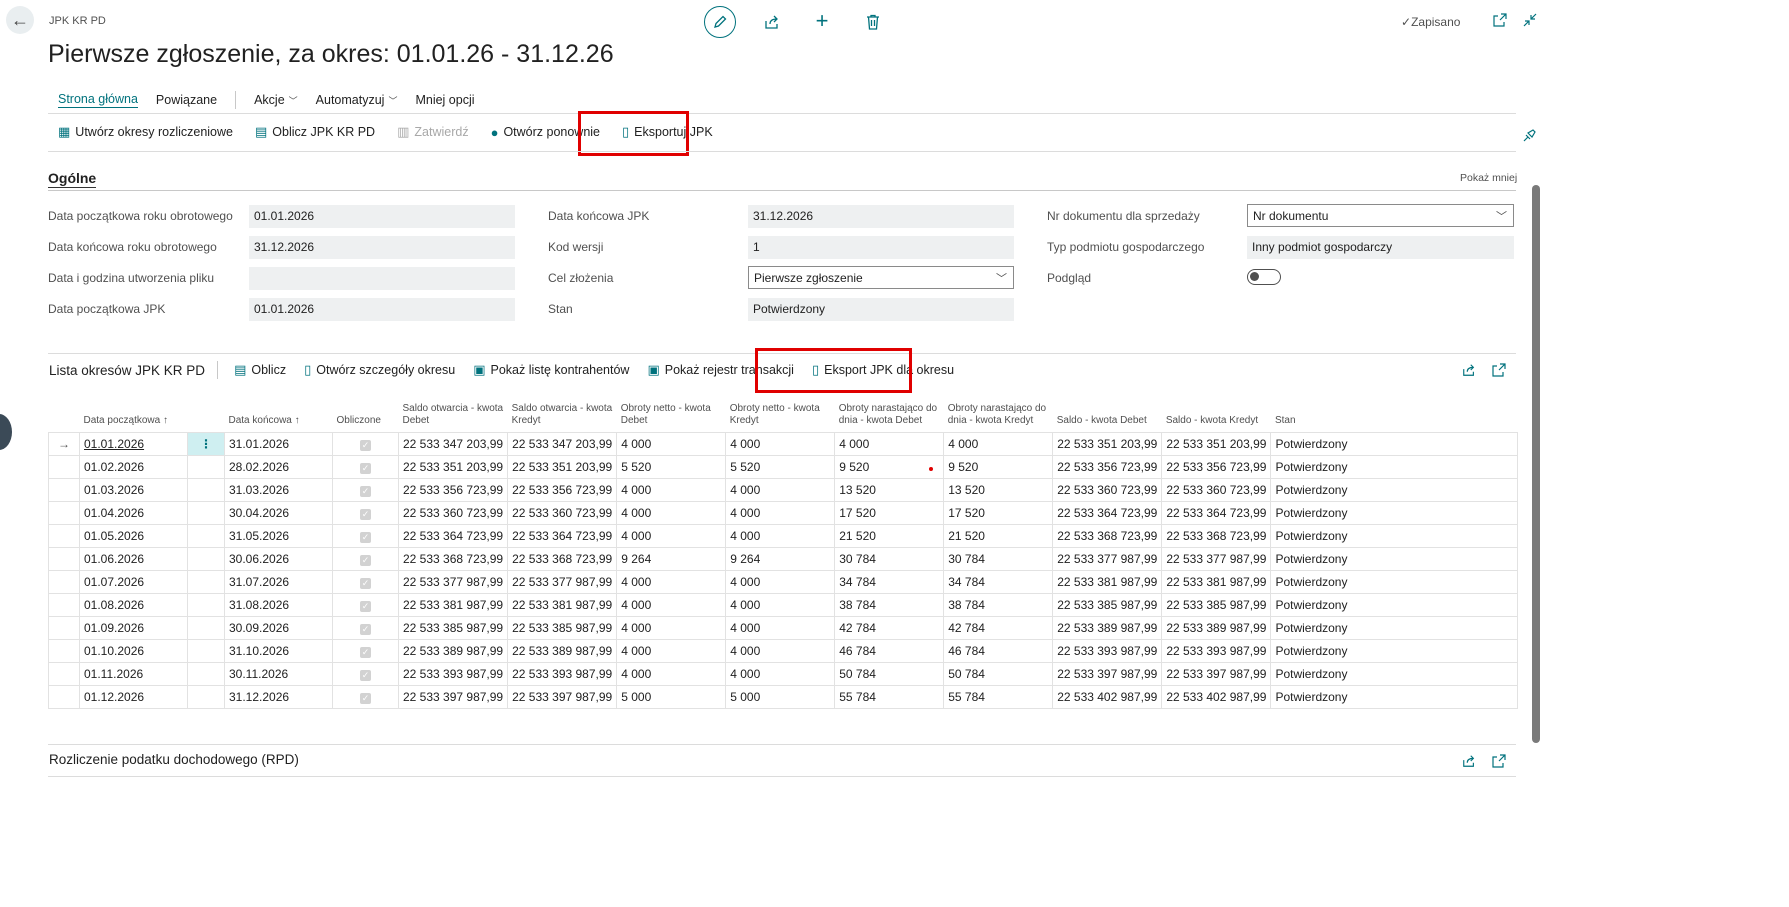  What do you see at coordinates (133, 558) in the screenshot?
I see `start-date-cell: 01.06.2026` at bounding box center [133, 558].